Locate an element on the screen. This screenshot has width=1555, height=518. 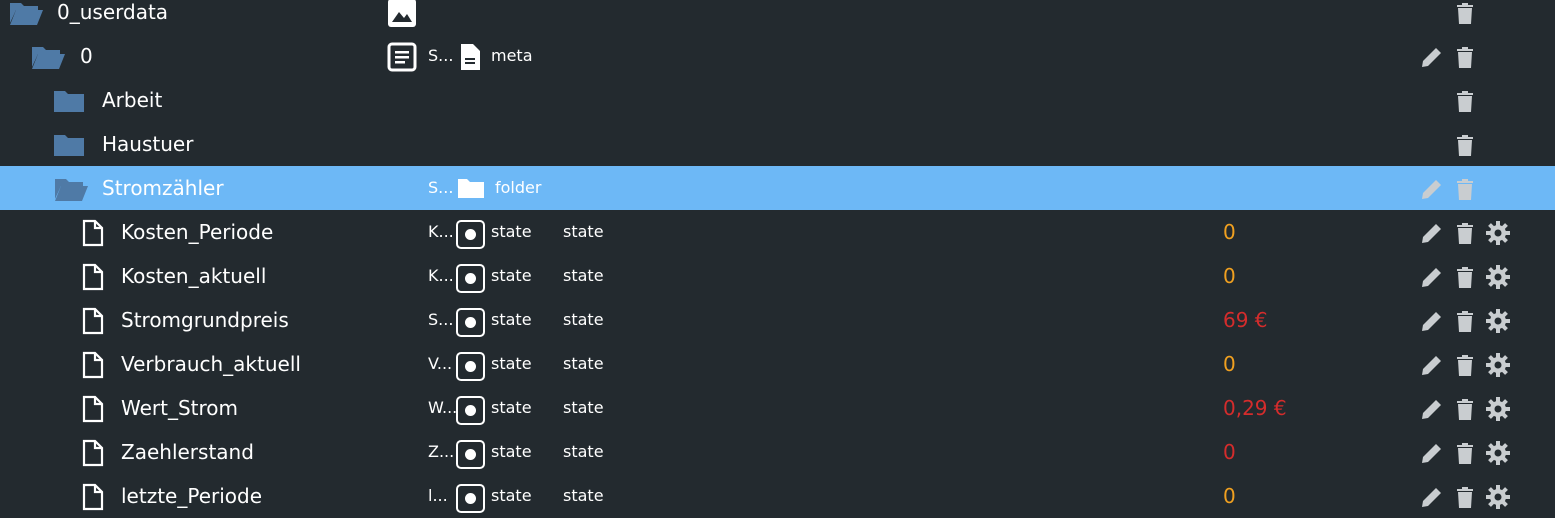
tree-item-name: Arbeit is located at coordinates (132, 100).